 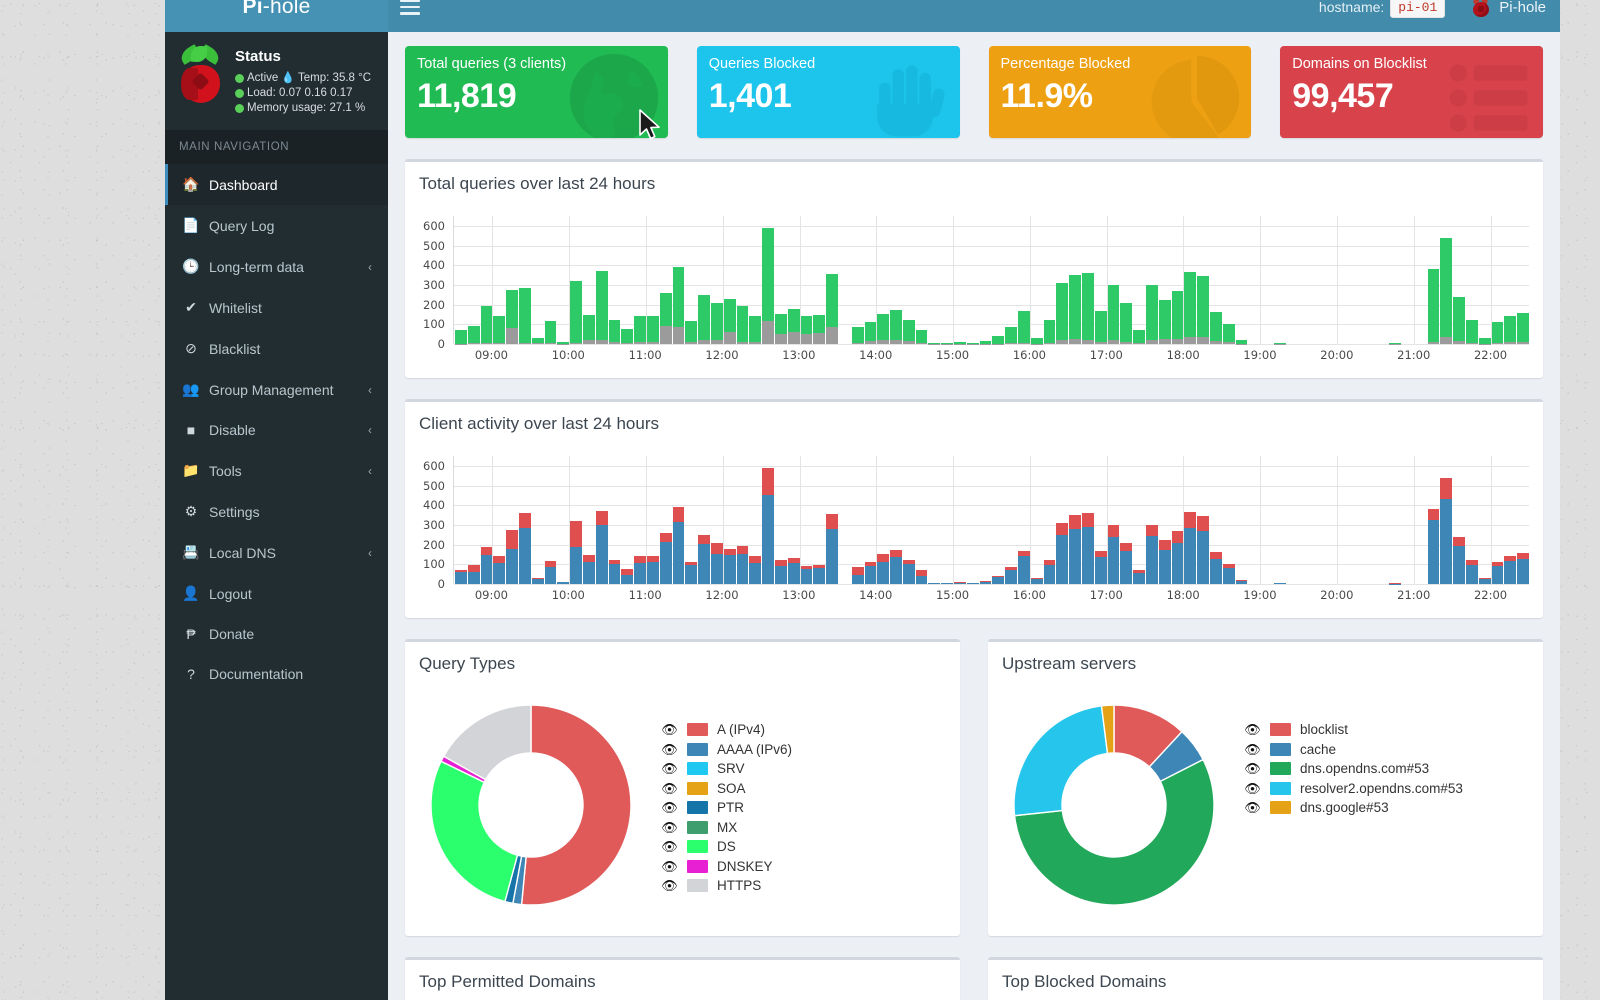 I want to click on legend-item: 👁 A (IPv4), so click(x=807, y=730).